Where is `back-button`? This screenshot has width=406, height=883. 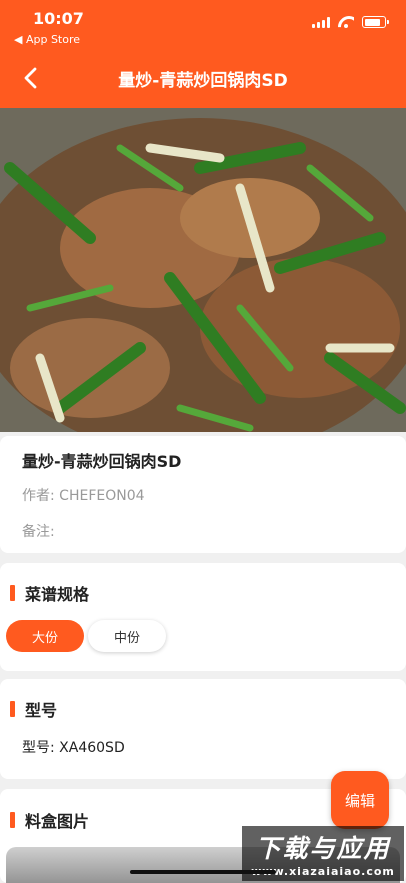 back-button is located at coordinates (30, 78).